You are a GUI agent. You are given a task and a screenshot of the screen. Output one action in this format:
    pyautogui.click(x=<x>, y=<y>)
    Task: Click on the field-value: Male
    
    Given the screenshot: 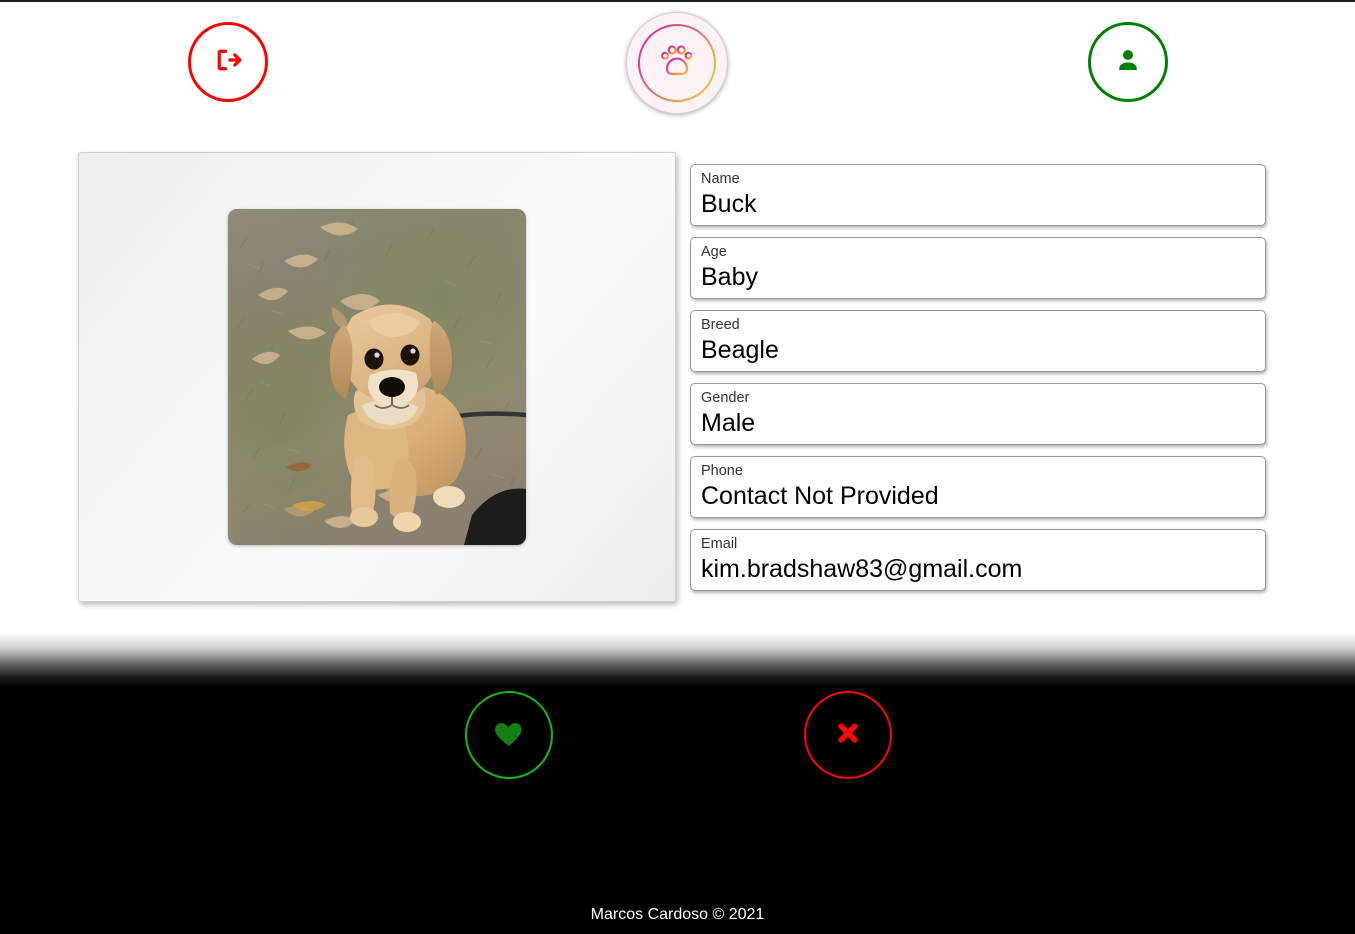 What is the action you would take?
    pyautogui.click(x=728, y=423)
    